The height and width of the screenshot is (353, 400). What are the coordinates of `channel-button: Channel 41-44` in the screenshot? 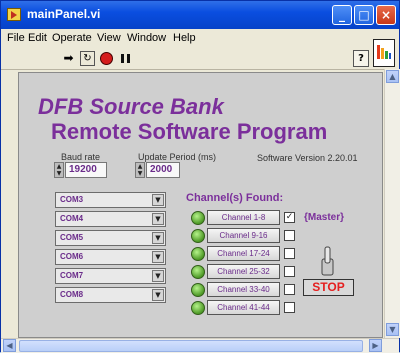 It's located at (243, 307).